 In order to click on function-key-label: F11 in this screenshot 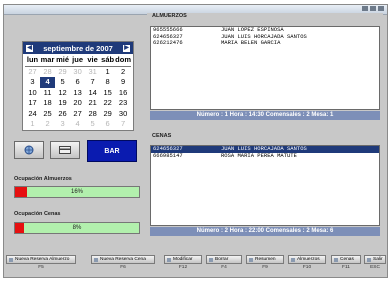, I will do `click(346, 267)`.